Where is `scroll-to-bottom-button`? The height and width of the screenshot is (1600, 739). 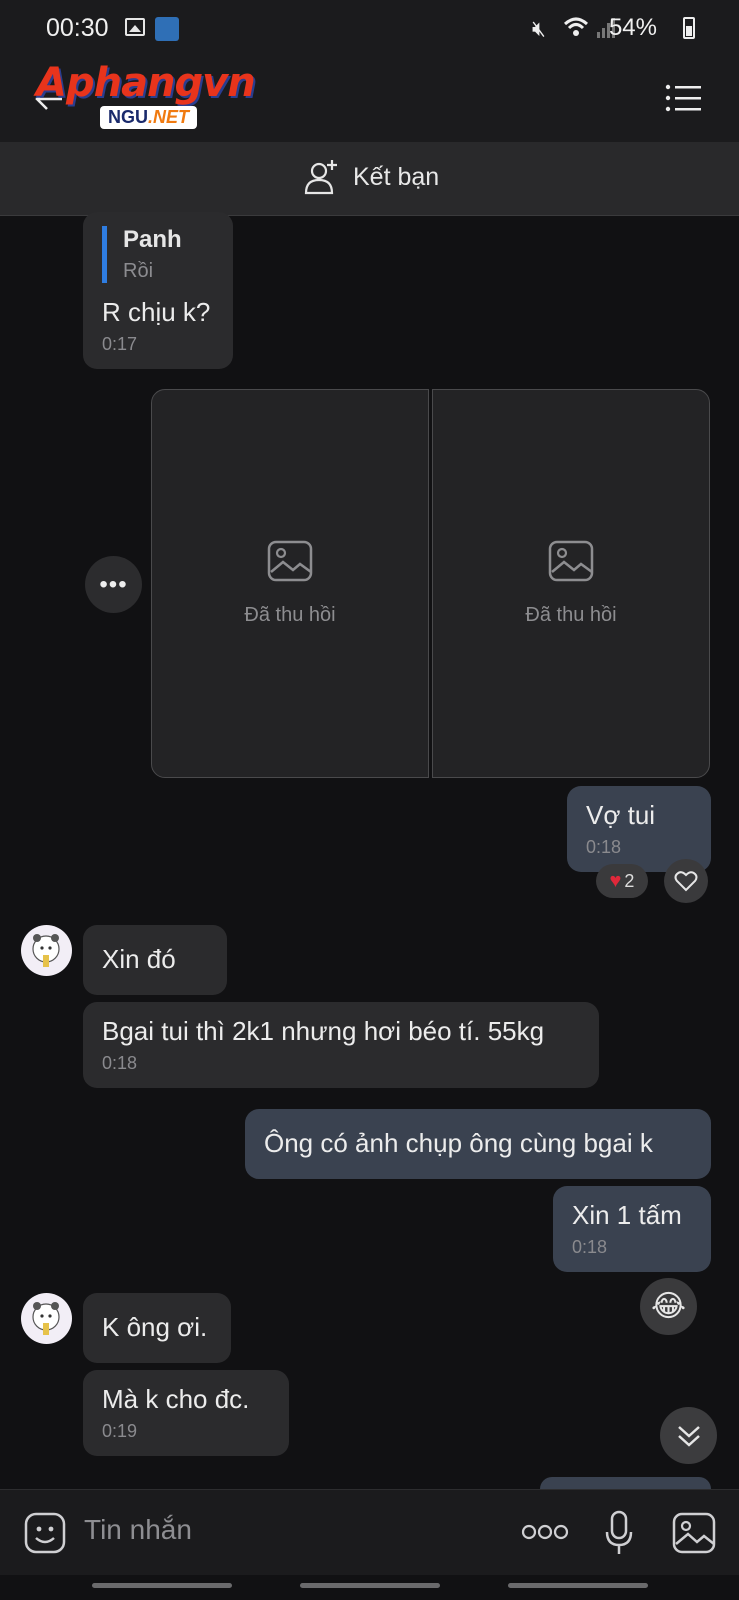 scroll-to-bottom-button is located at coordinates (688, 1435).